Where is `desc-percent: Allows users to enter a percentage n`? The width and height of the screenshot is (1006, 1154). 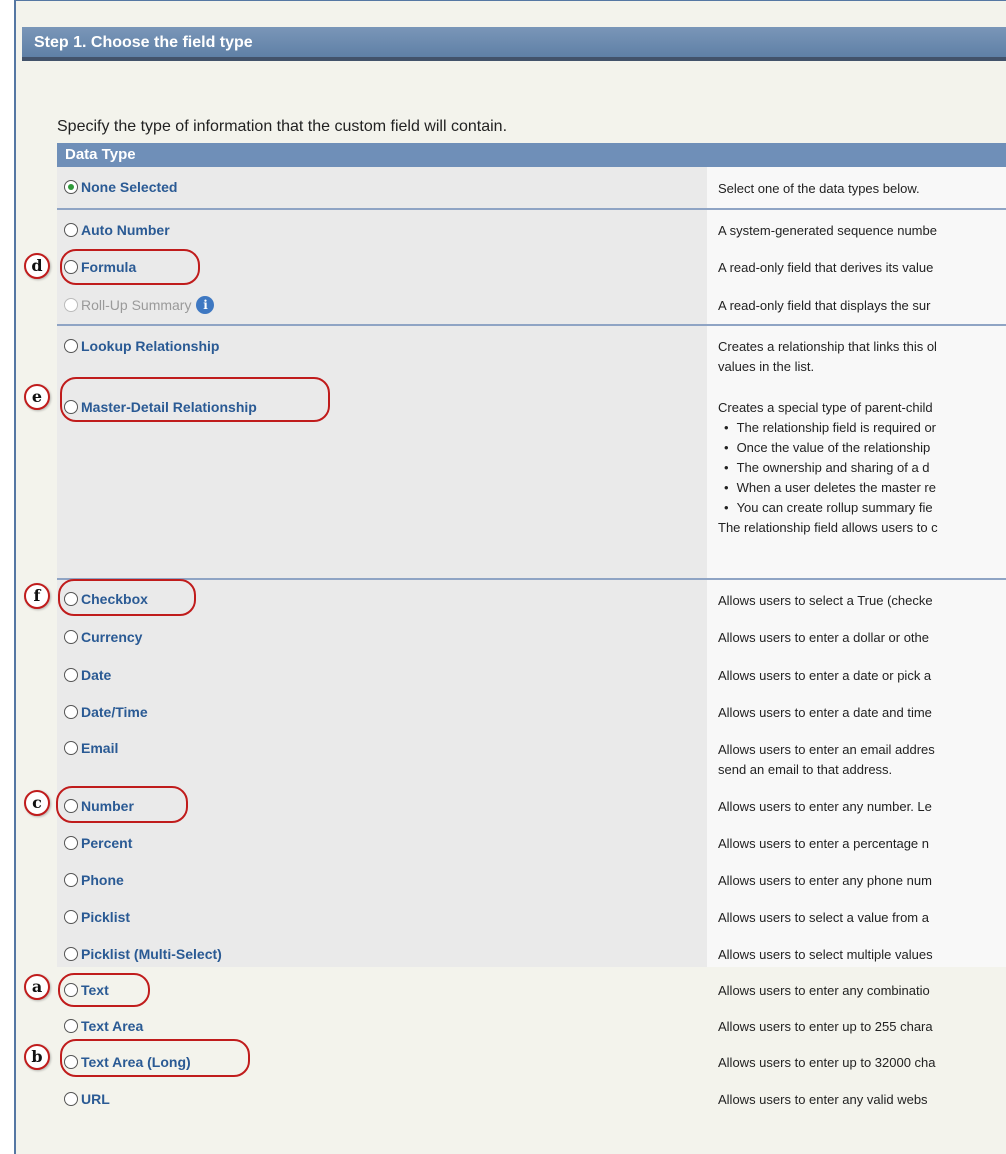
desc-percent: Allows users to enter a percentage n is located at coordinates (824, 843).